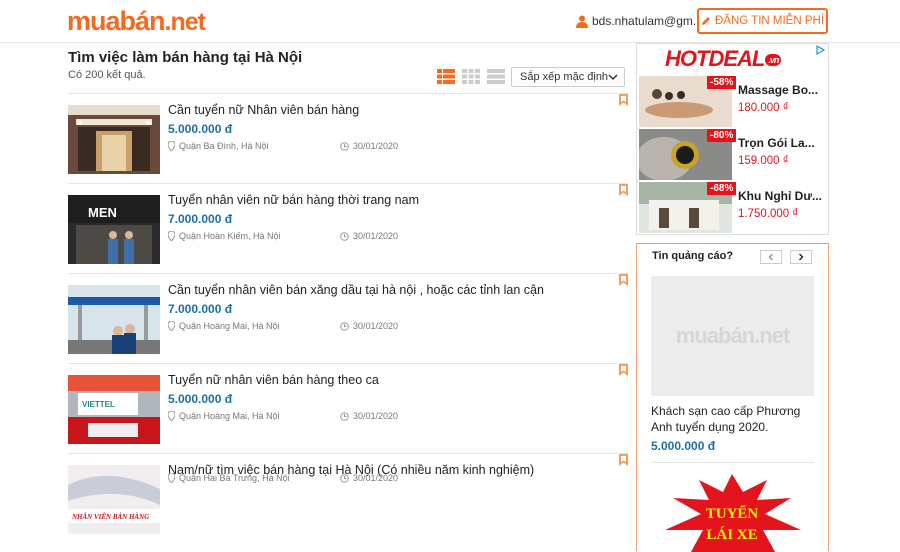 This screenshot has width=900, height=552. I want to click on logo-text: muabán, so click(116, 21).